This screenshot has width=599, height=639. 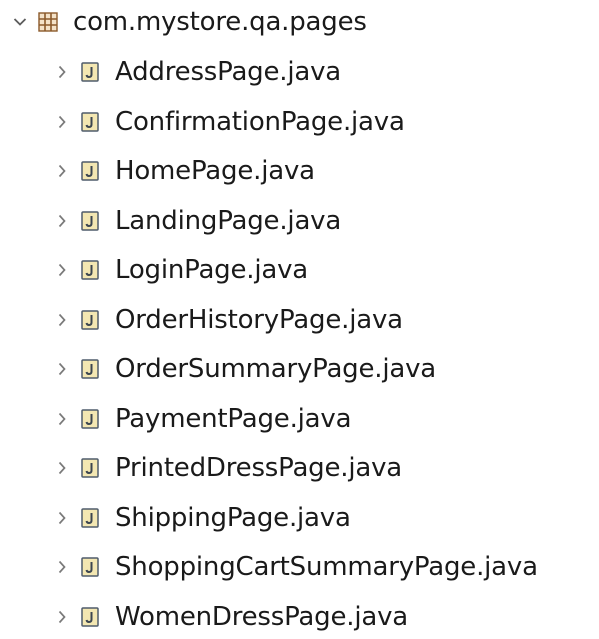 What do you see at coordinates (233, 518) in the screenshot?
I see `file-name: ShippingPage.java` at bounding box center [233, 518].